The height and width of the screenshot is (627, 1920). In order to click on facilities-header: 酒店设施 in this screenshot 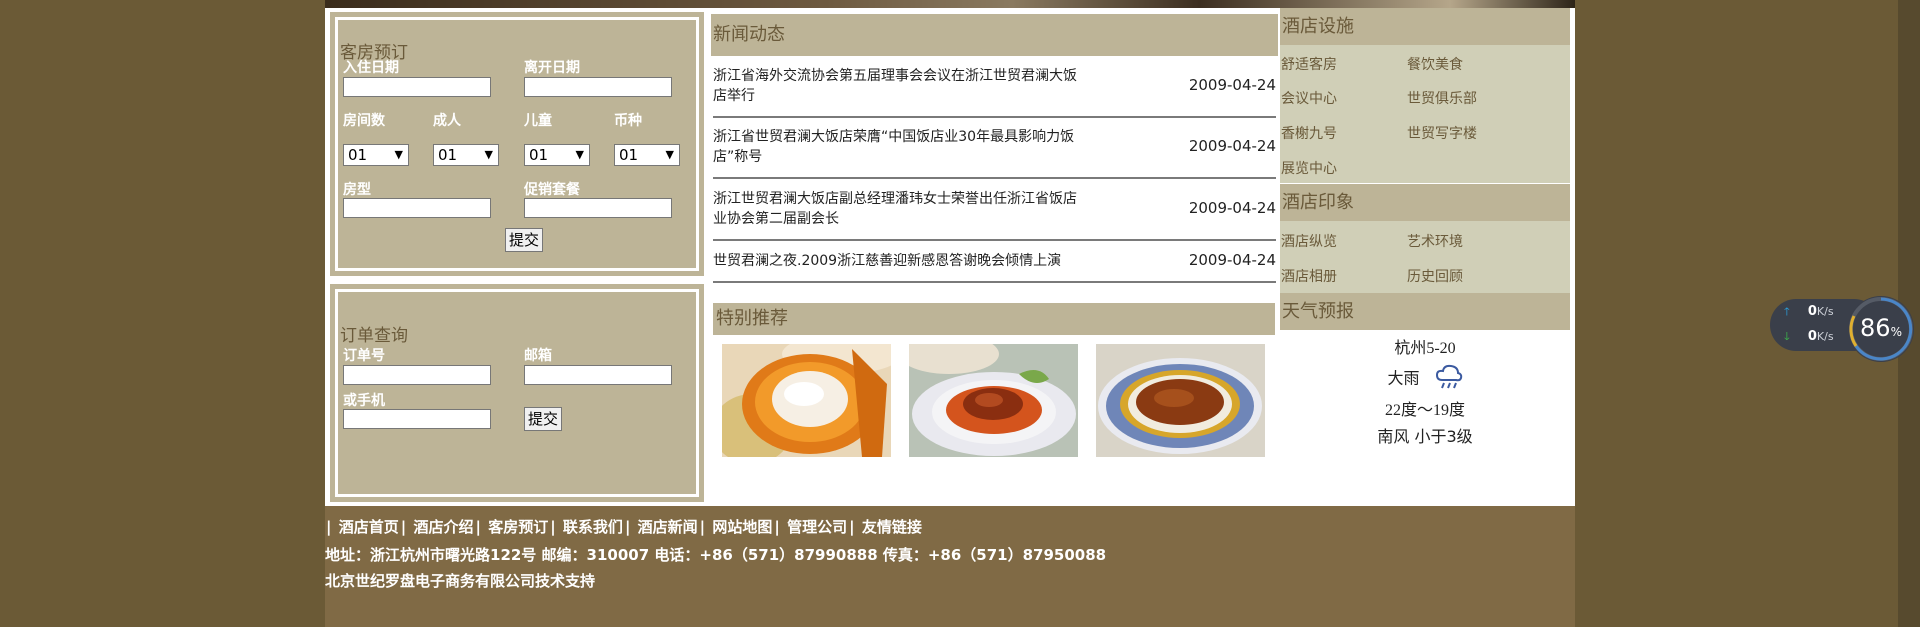, I will do `click(1425, 26)`.